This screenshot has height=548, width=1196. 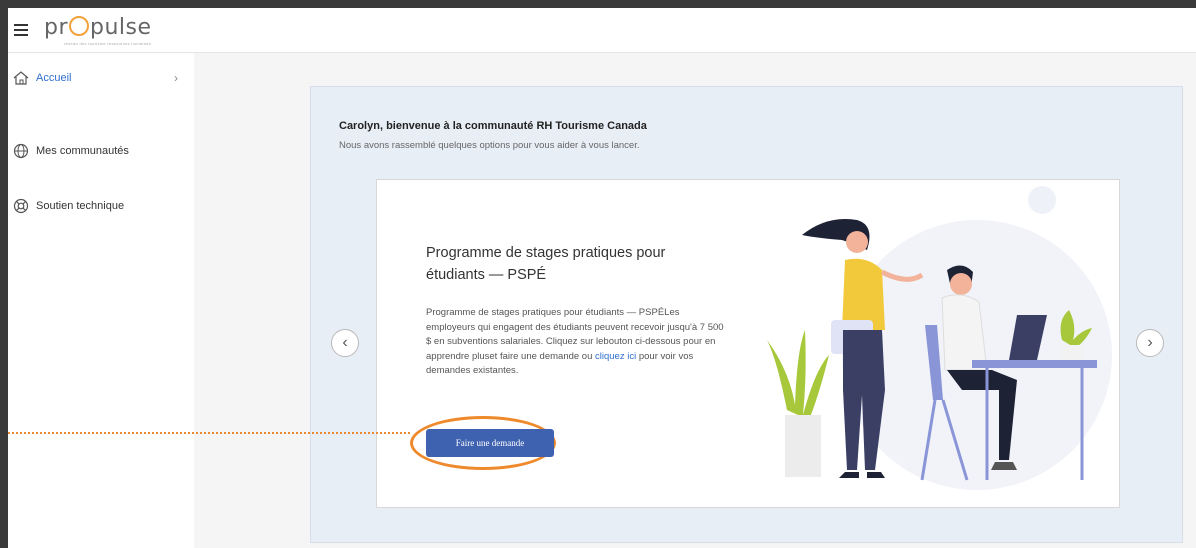 I want to click on carousel-next-button: ›, so click(x=1150, y=343).